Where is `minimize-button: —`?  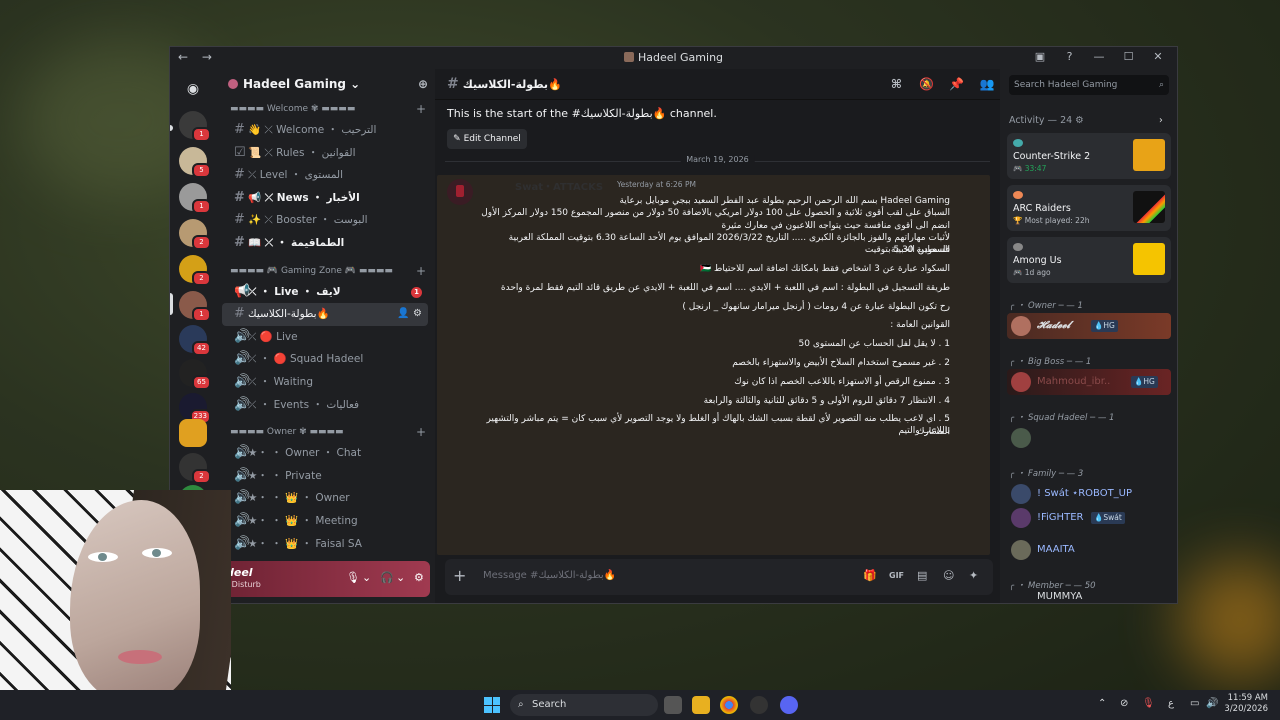
minimize-button: — is located at coordinates (1099, 56).